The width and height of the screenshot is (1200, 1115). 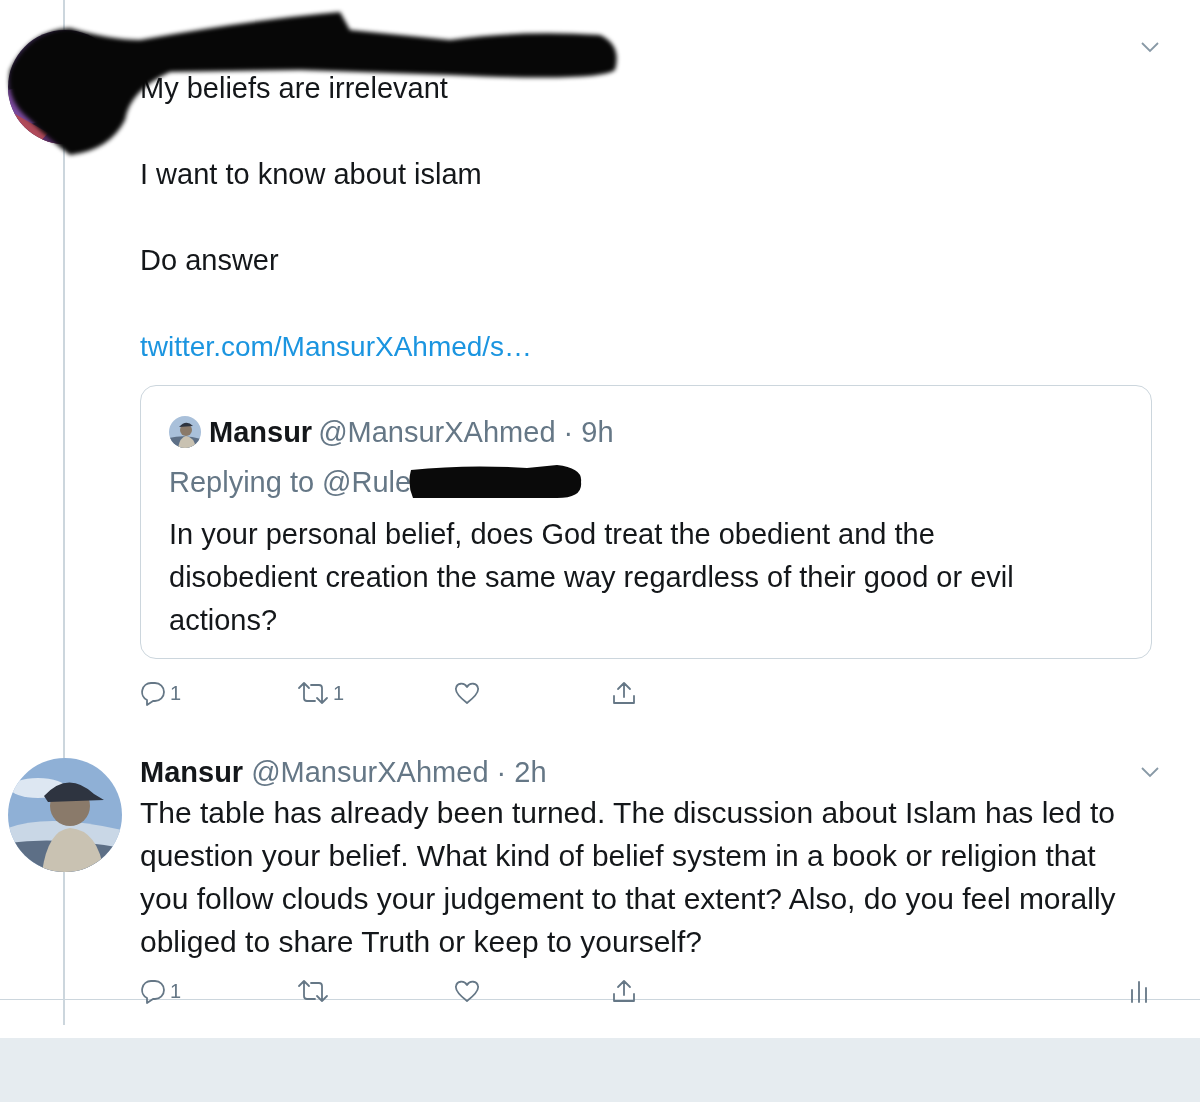 What do you see at coordinates (592, 577) in the screenshot?
I see `quoted-tweet-text: In your personal belief, does God treat the obedient and the disobedient creation the same way regardless of their good or evil actions?` at bounding box center [592, 577].